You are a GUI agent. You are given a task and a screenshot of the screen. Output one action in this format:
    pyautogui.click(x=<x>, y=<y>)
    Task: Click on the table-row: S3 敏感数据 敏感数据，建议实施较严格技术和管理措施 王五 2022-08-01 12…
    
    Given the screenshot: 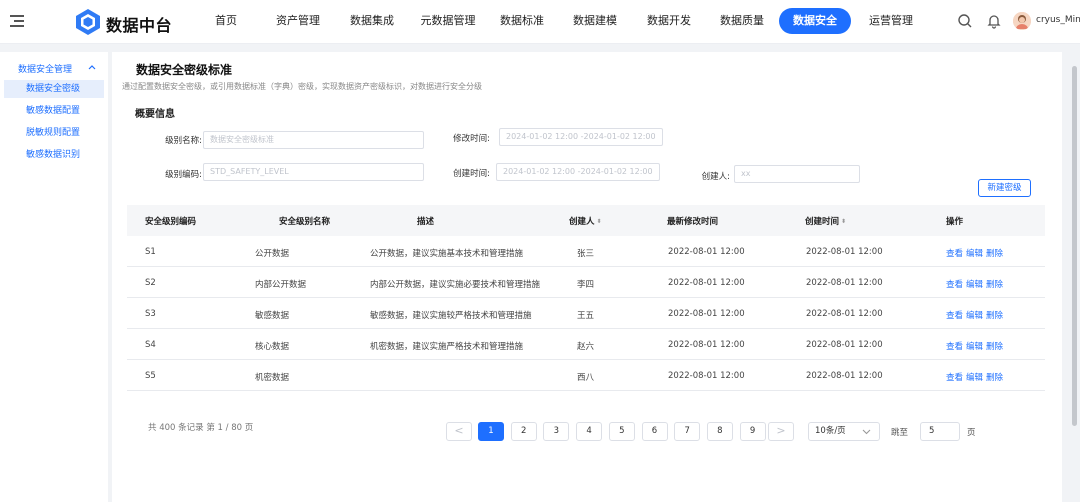 What is the action you would take?
    pyautogui.click(x=586, y=313)
    